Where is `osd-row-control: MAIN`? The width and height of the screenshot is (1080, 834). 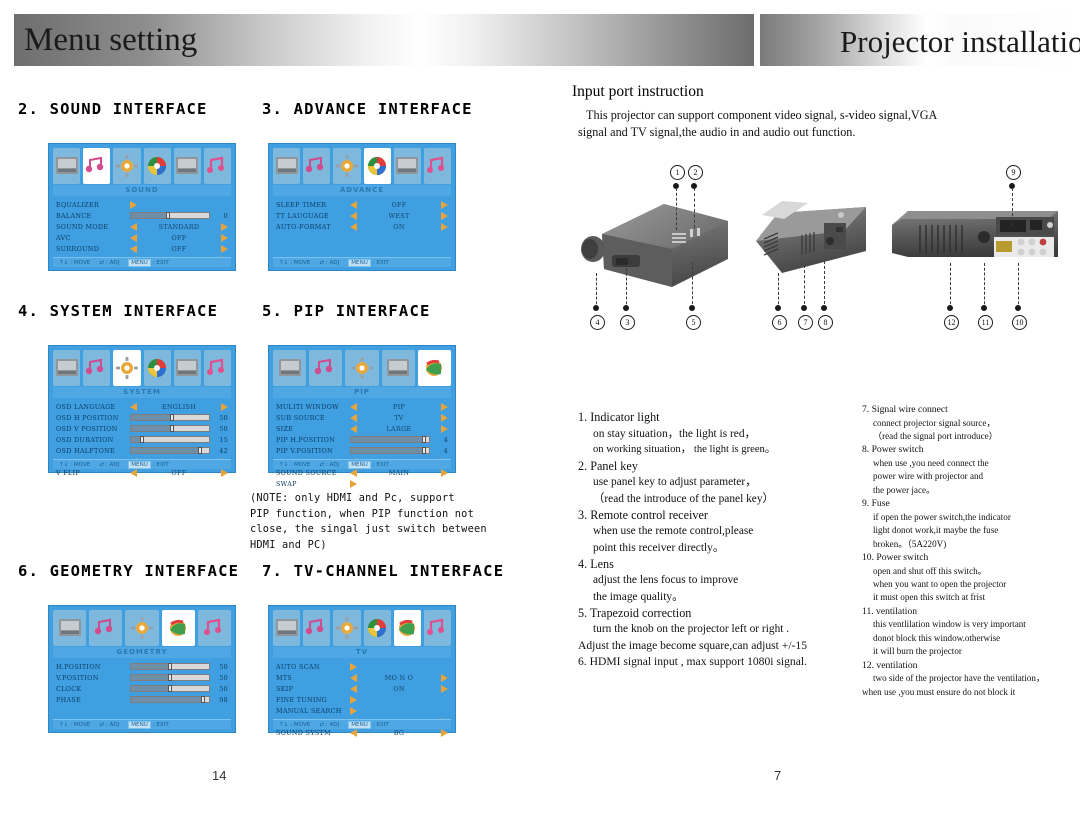 osd-row-control: MAIN is located at coordinates (399, 472).